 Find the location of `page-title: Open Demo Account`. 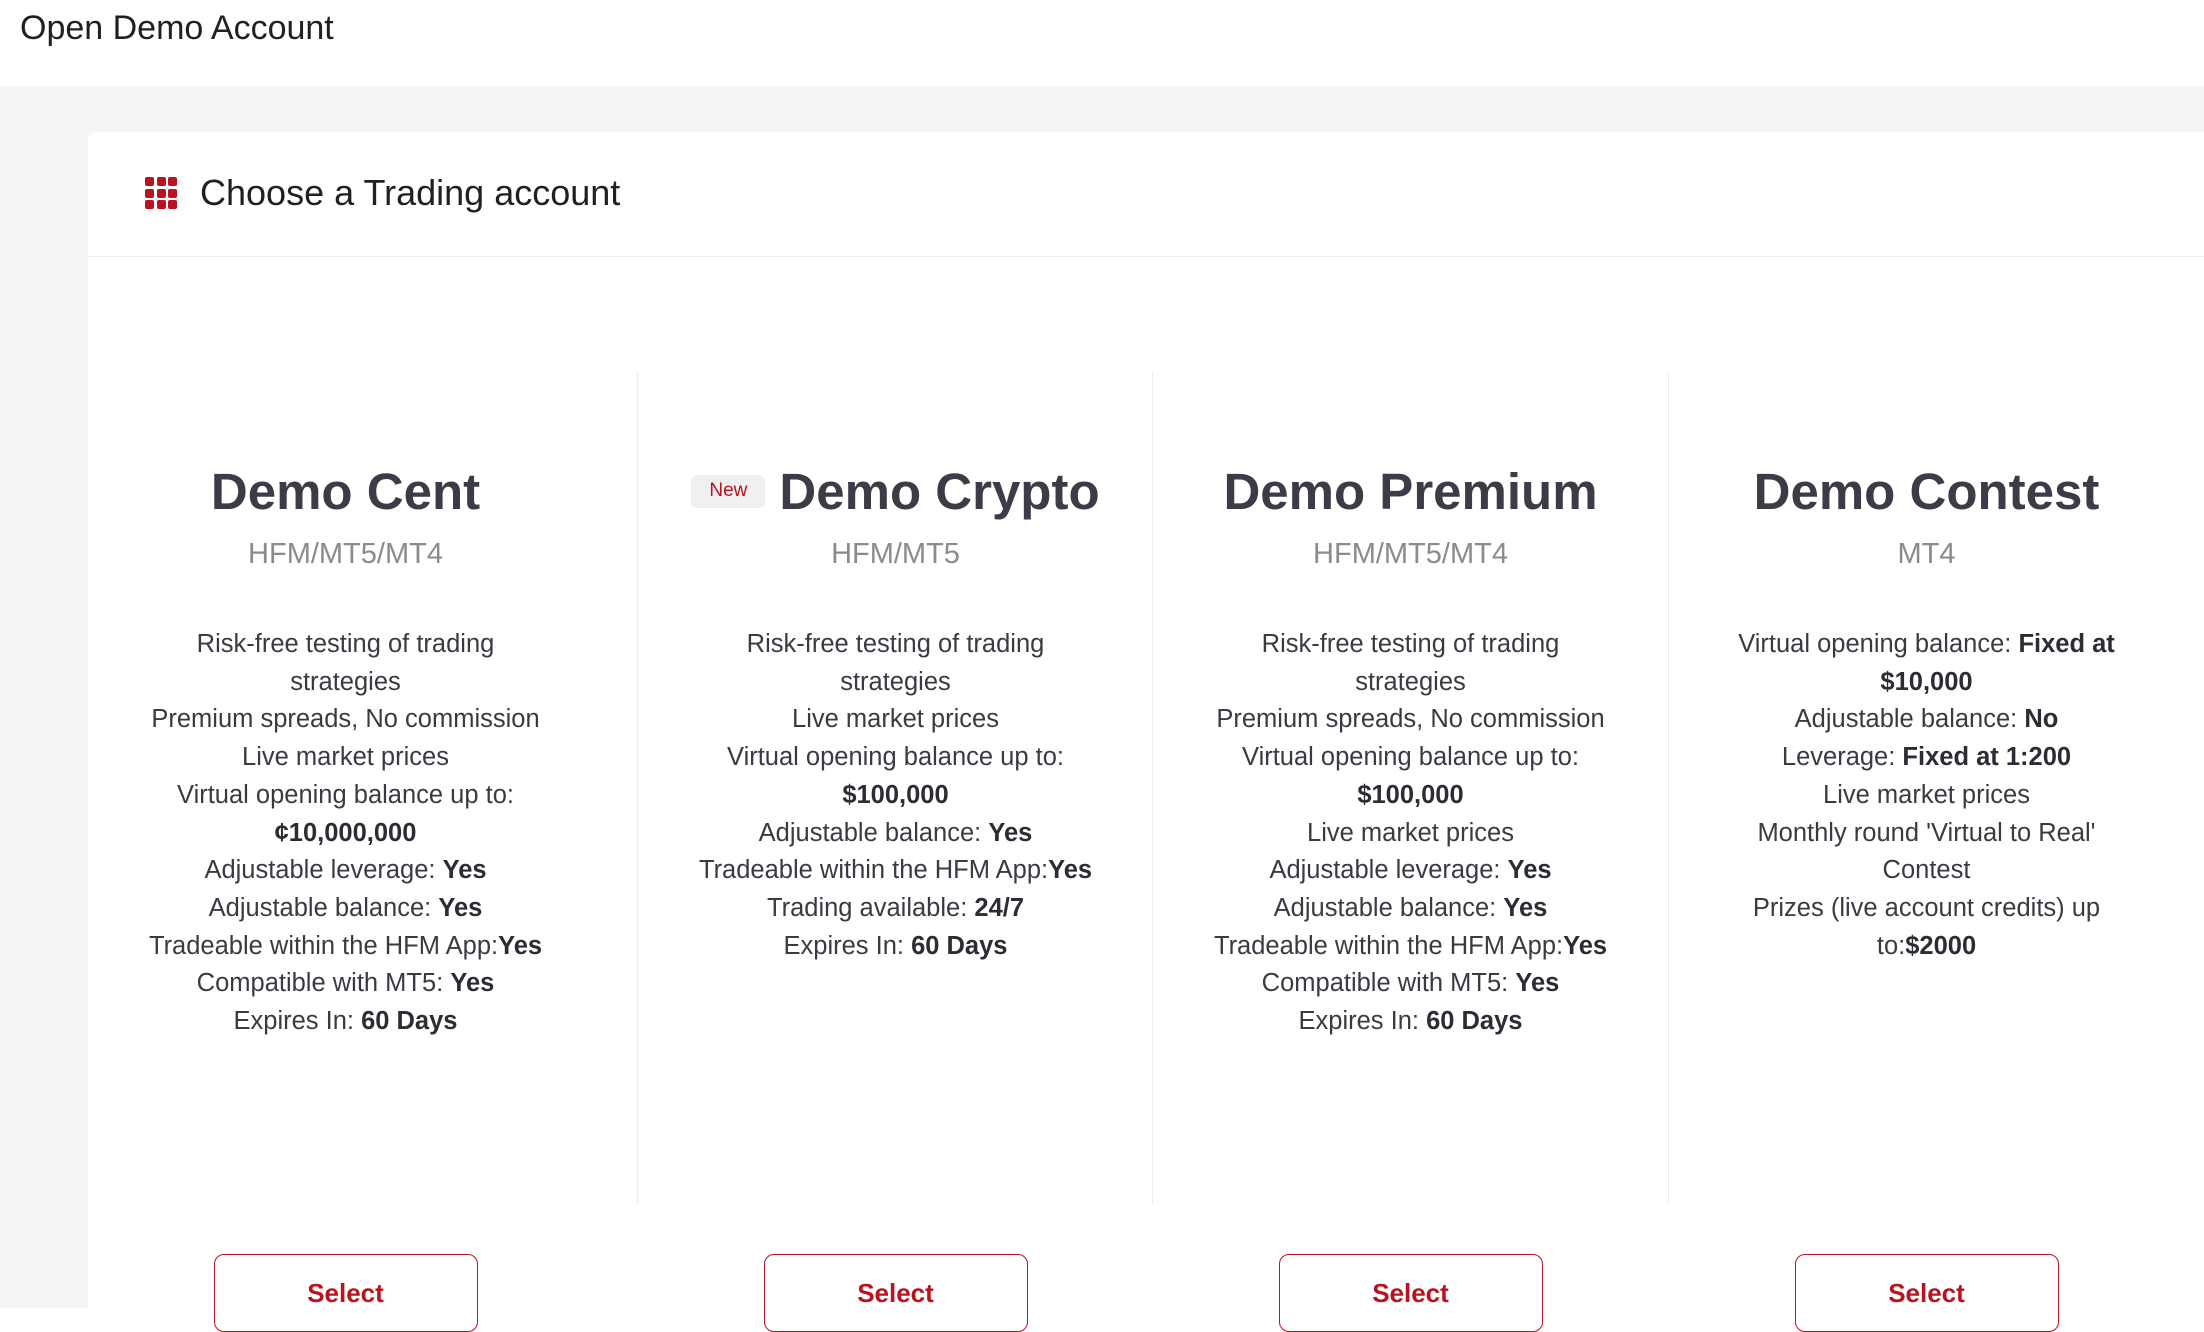

page-title: Open Demo Account is located at coordinates (177, 28).